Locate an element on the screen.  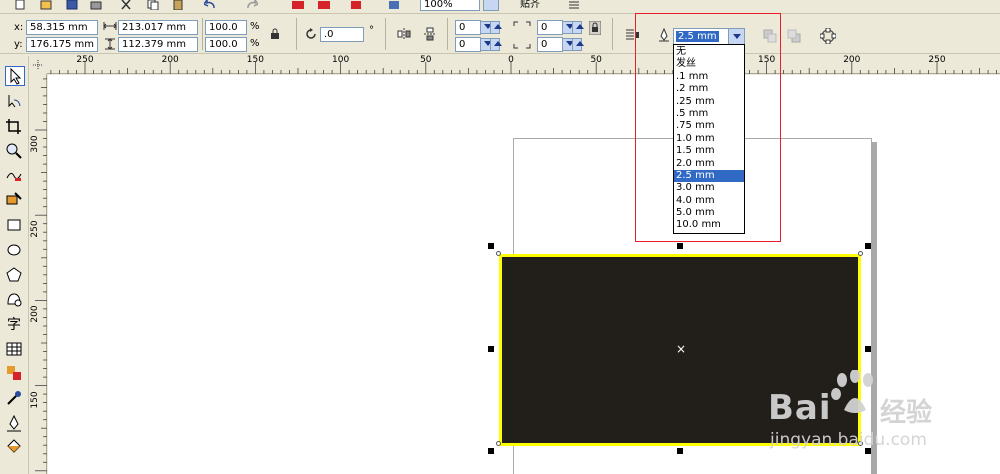
crop-tool is located at coordinates (15, 128).